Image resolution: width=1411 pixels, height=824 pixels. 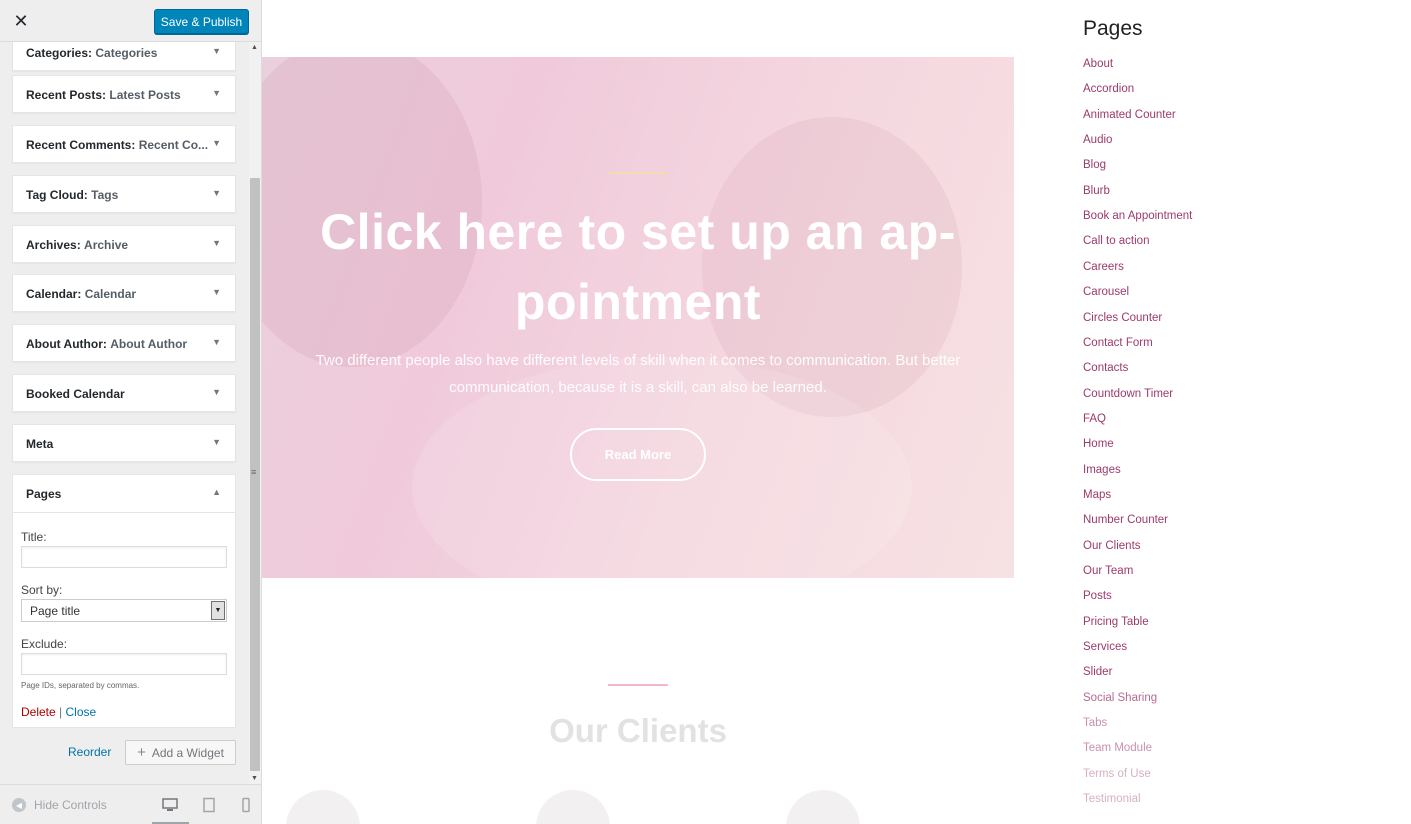 What do you see at coordinates (64, 95) in the screenshot?
I see `widget-type: Recent Posts` at bounding box center [64, 95].